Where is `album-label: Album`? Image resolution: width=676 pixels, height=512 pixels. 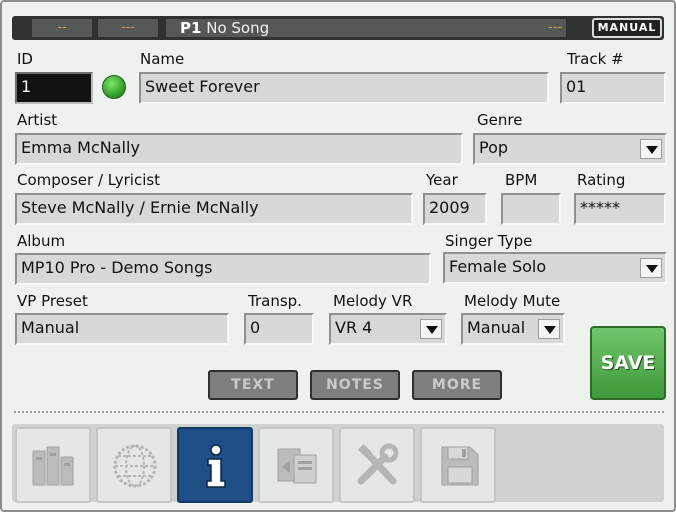 album-label: Album is located at coordinates (41, 241).